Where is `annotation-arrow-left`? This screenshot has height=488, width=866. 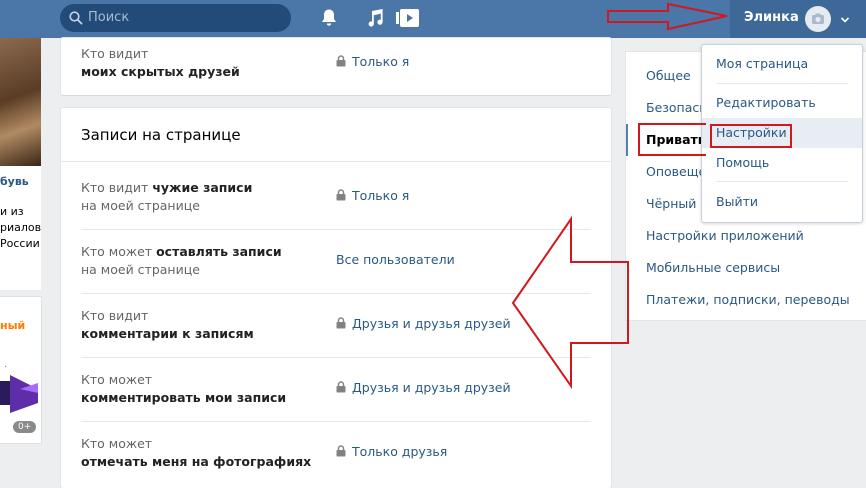 annotation-arrow-left is located at coordinates (570, 302).